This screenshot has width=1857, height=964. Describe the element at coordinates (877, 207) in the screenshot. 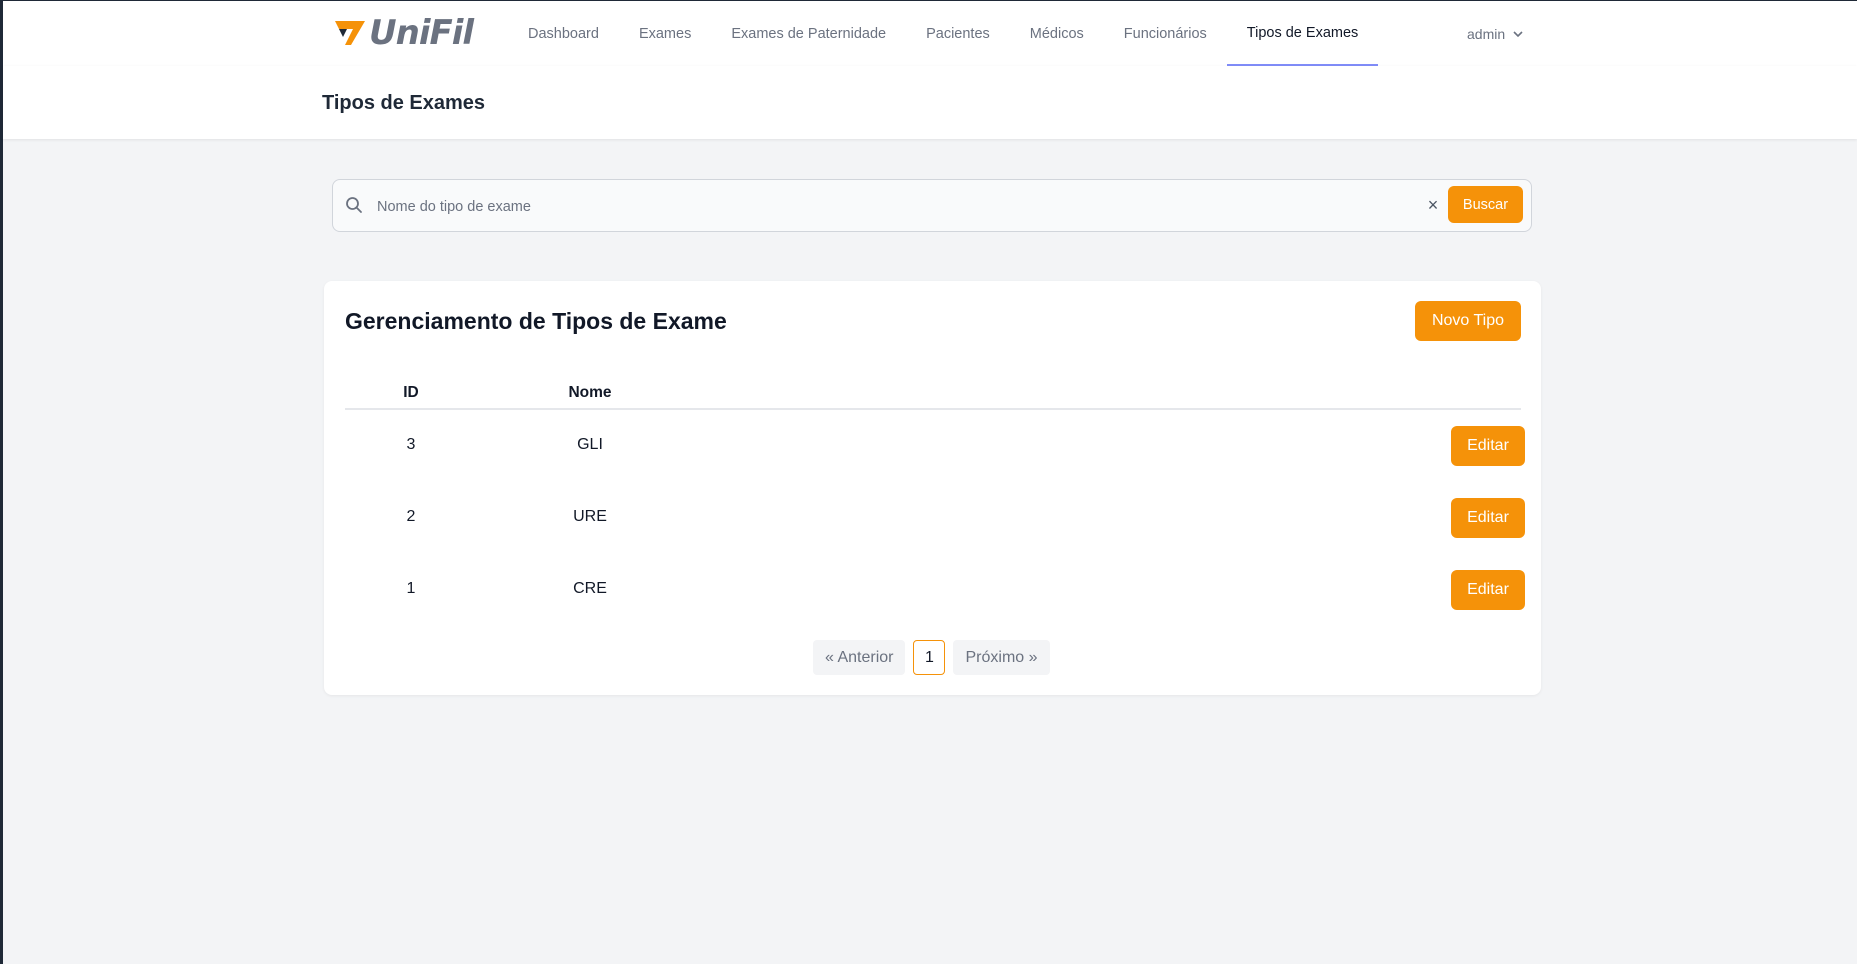

I see `search-input` at that location.